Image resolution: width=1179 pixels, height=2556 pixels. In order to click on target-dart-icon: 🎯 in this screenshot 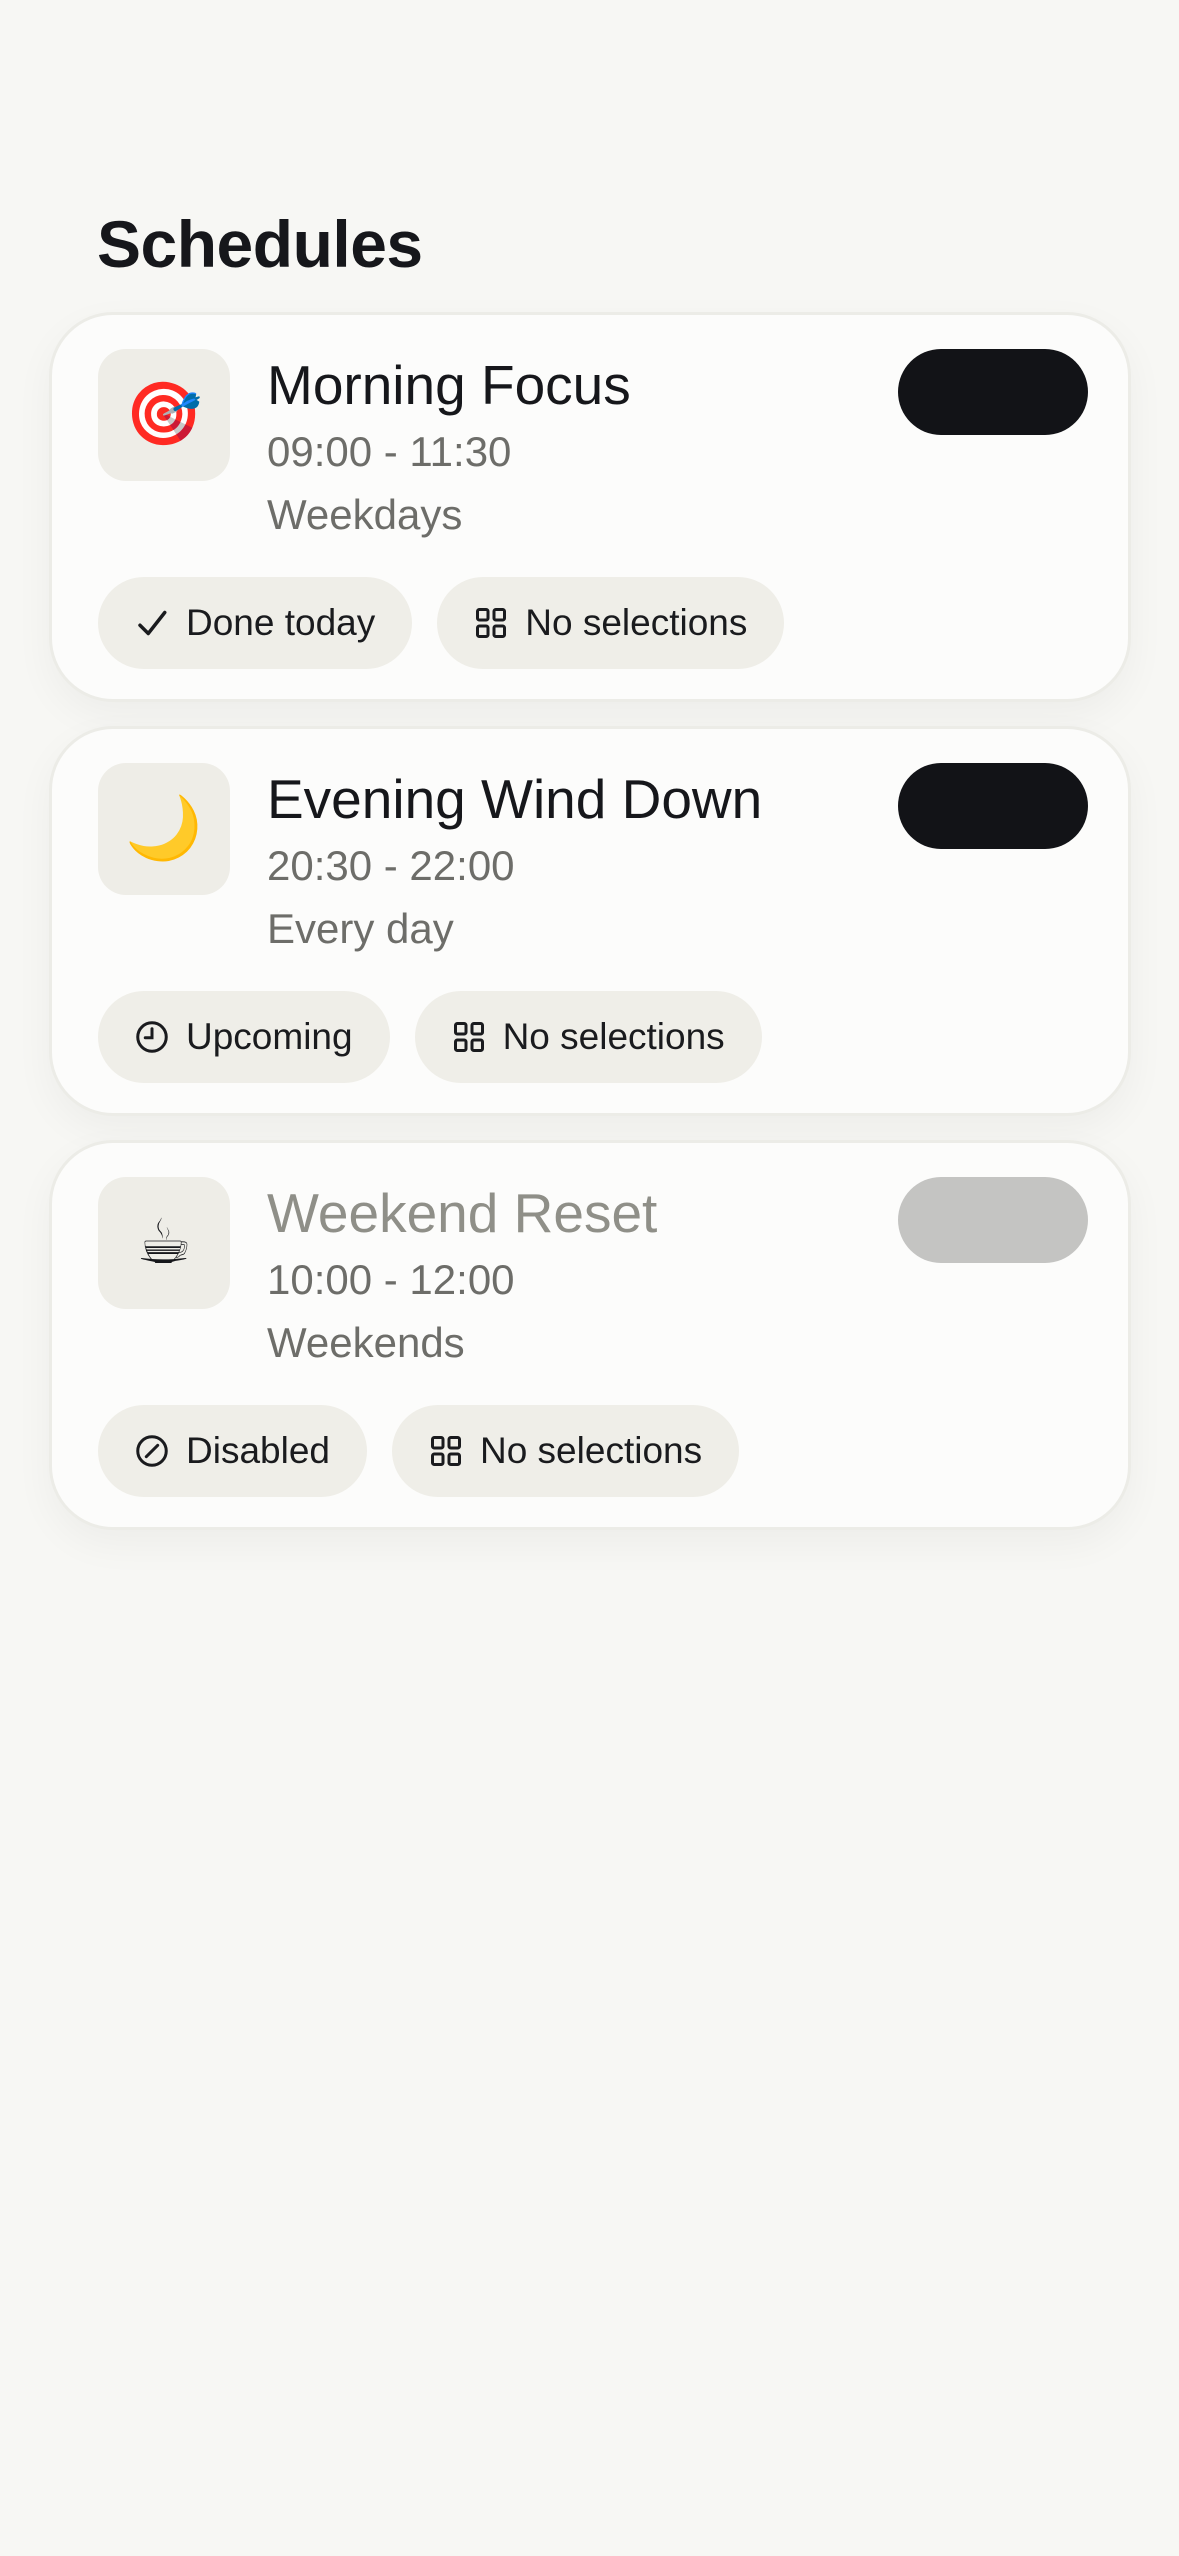, I will do `click(164, 415)`.